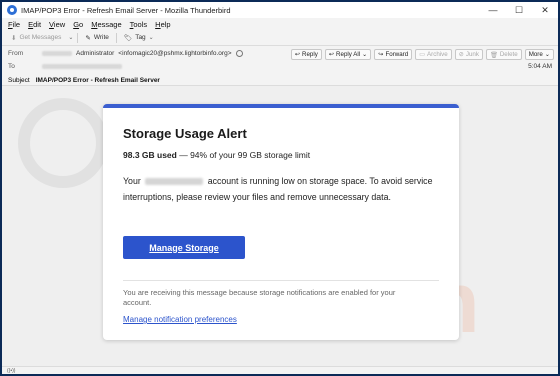 This screenshot has height=376, width=560. I want to click on menu-go: Go, so click(78, 24).